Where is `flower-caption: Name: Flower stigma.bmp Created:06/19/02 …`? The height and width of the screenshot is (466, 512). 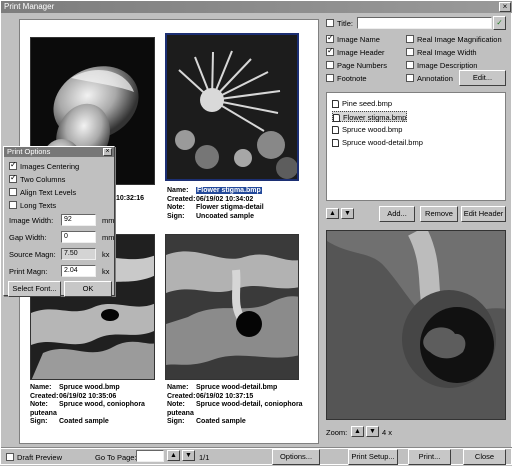
flower-caption: Name: Flower stigma.bmp Created:06/19/02 … is located at coordinates (215, 203).